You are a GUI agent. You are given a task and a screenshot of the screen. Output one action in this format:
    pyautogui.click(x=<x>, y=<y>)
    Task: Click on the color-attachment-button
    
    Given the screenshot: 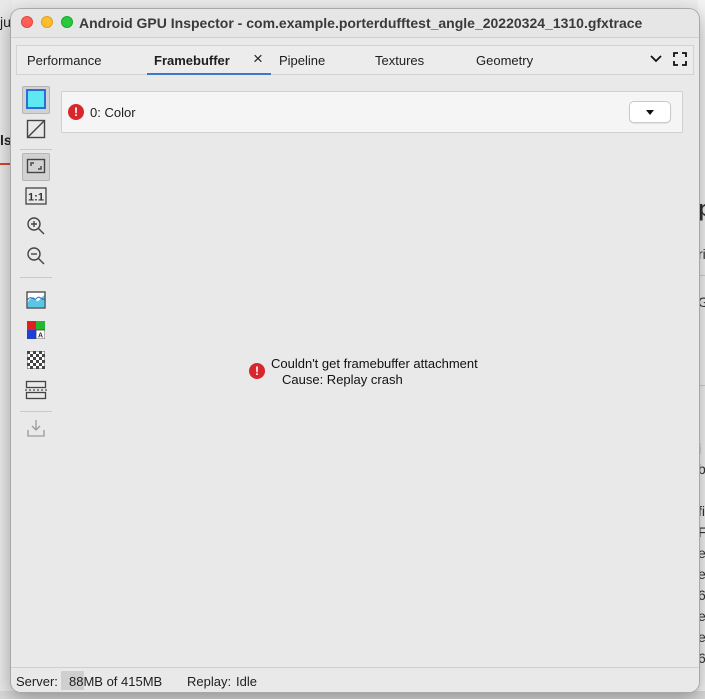 What is the action you would take?
    pyautogui.click(x=36, y=100)
    